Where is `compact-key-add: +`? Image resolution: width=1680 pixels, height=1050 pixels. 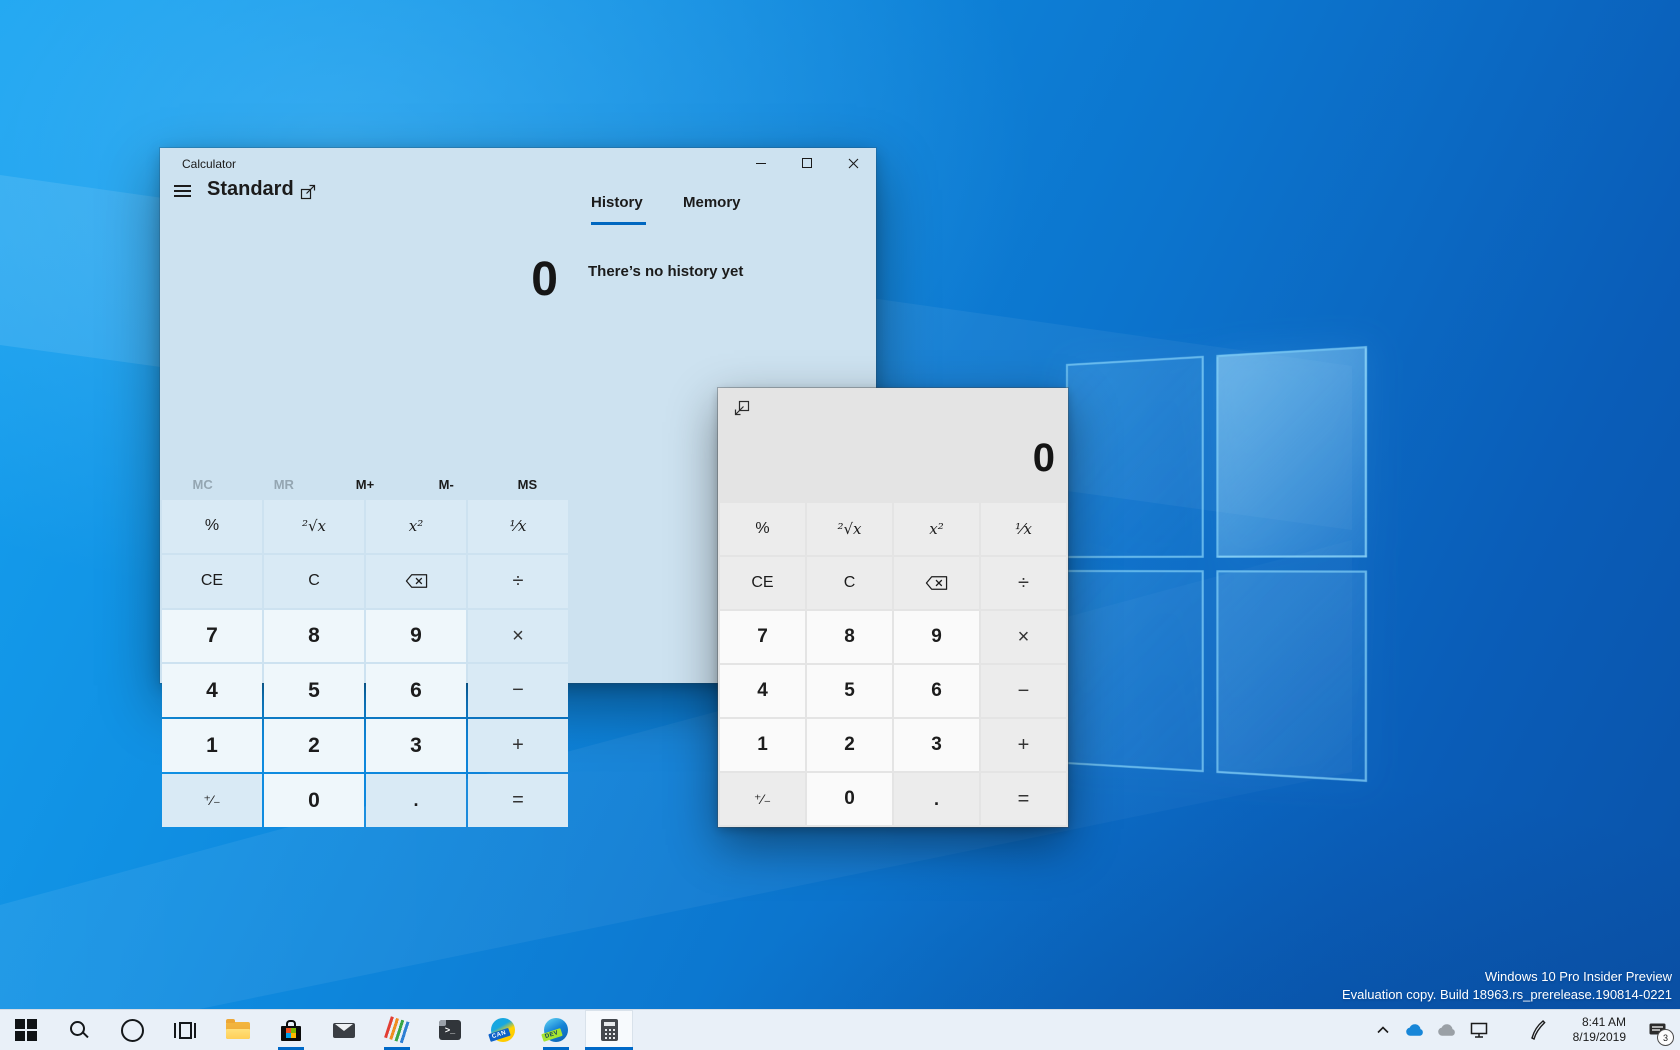
compact-key-add: + is located at coordinates (1023, 745).